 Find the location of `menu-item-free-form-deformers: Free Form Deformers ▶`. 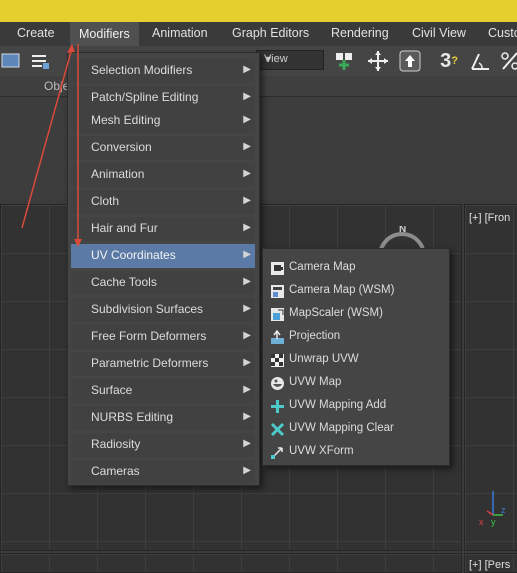

menu-item-free-form-deformers: Free Form Deformers ▶ is located at coordinates (163, 337).